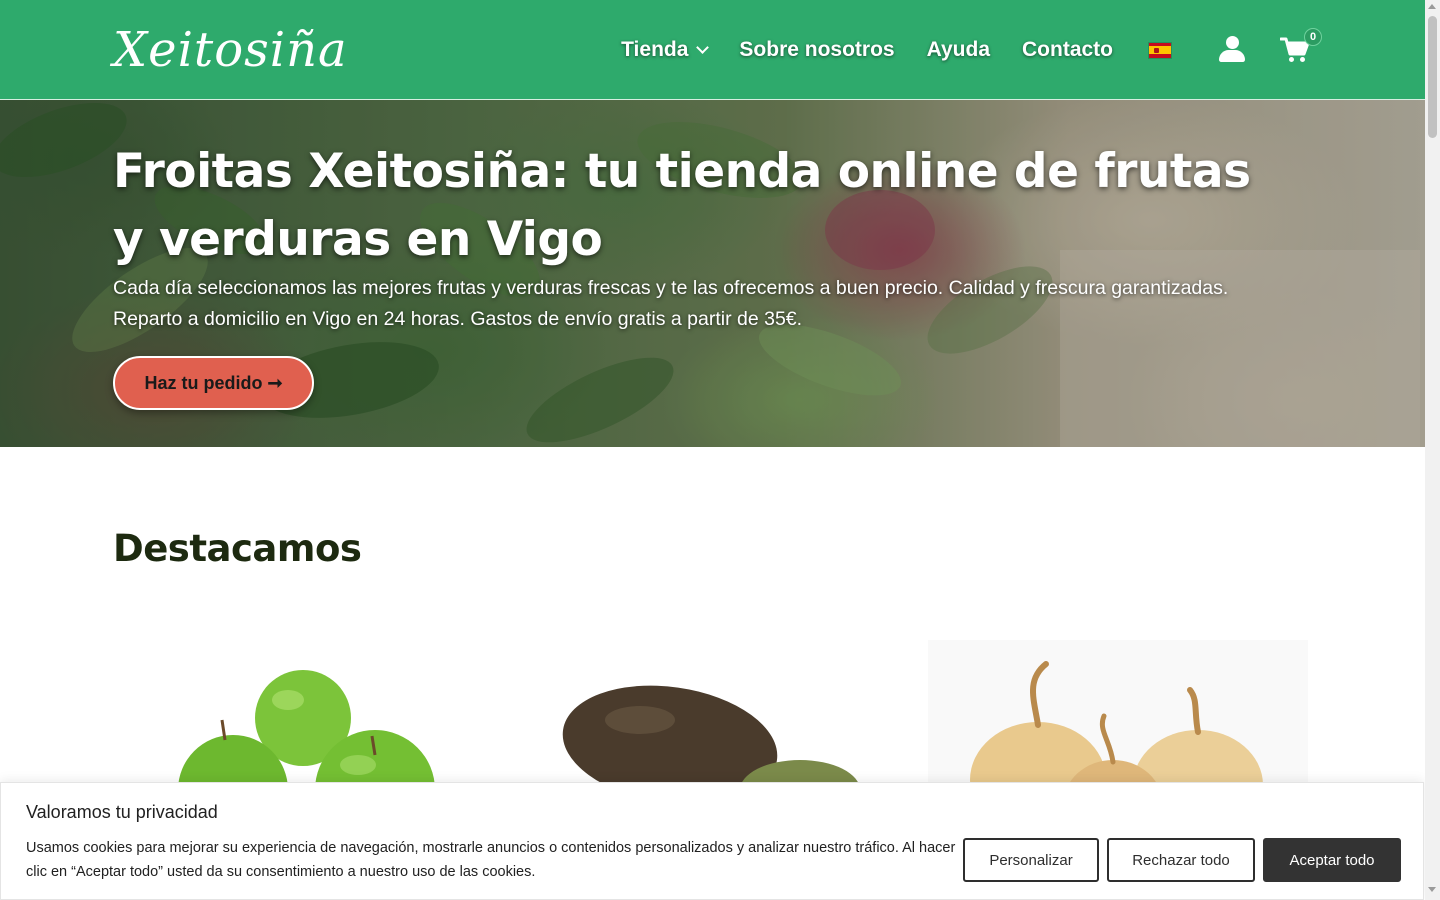 This screenshot has width=1440, height=900. What do you see at coordinates (1031, 860) in the screenshot?
I see `customize-cookies-button: Personalizar` at bounding box center [1031, 860].